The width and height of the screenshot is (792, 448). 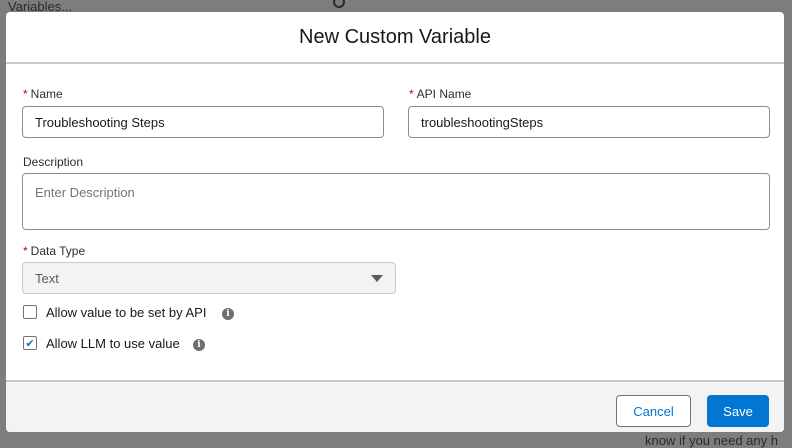 I want to click on background-search-icon, so click(x=339, y=4).